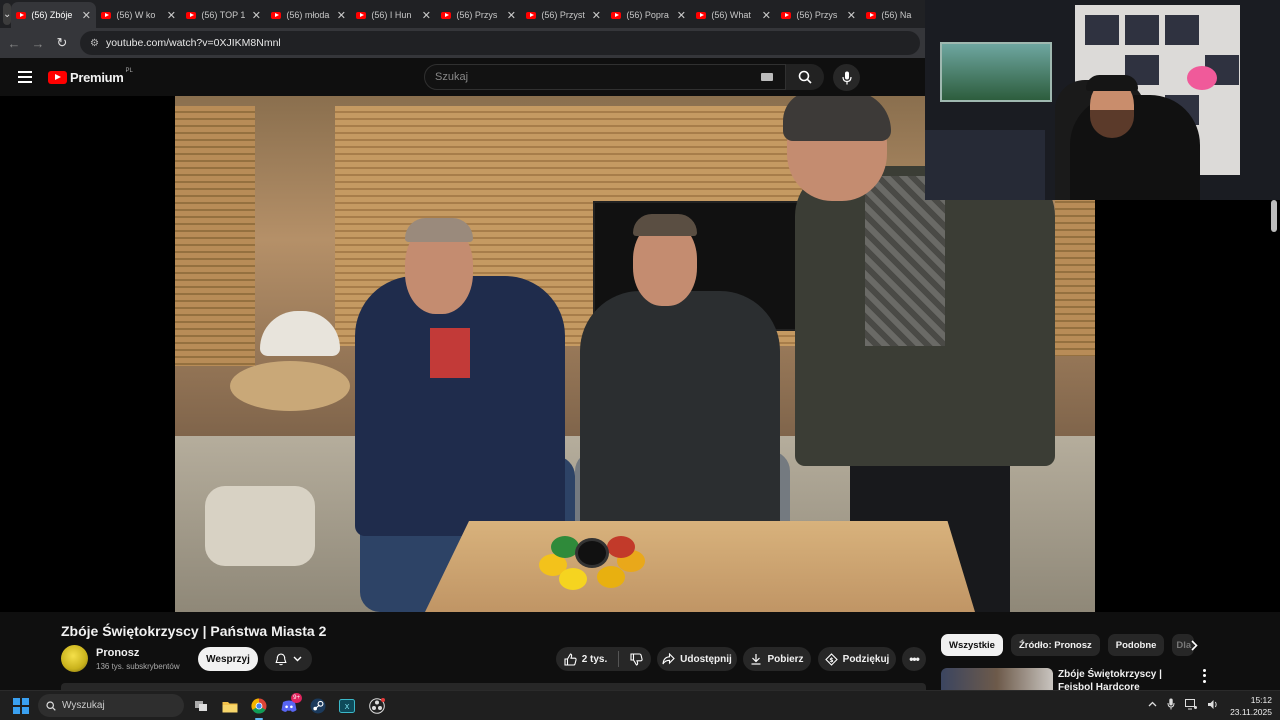 The width and height of the screenshot is (1280, 720). I want to click on keyboard-icon, so click(767, 77).